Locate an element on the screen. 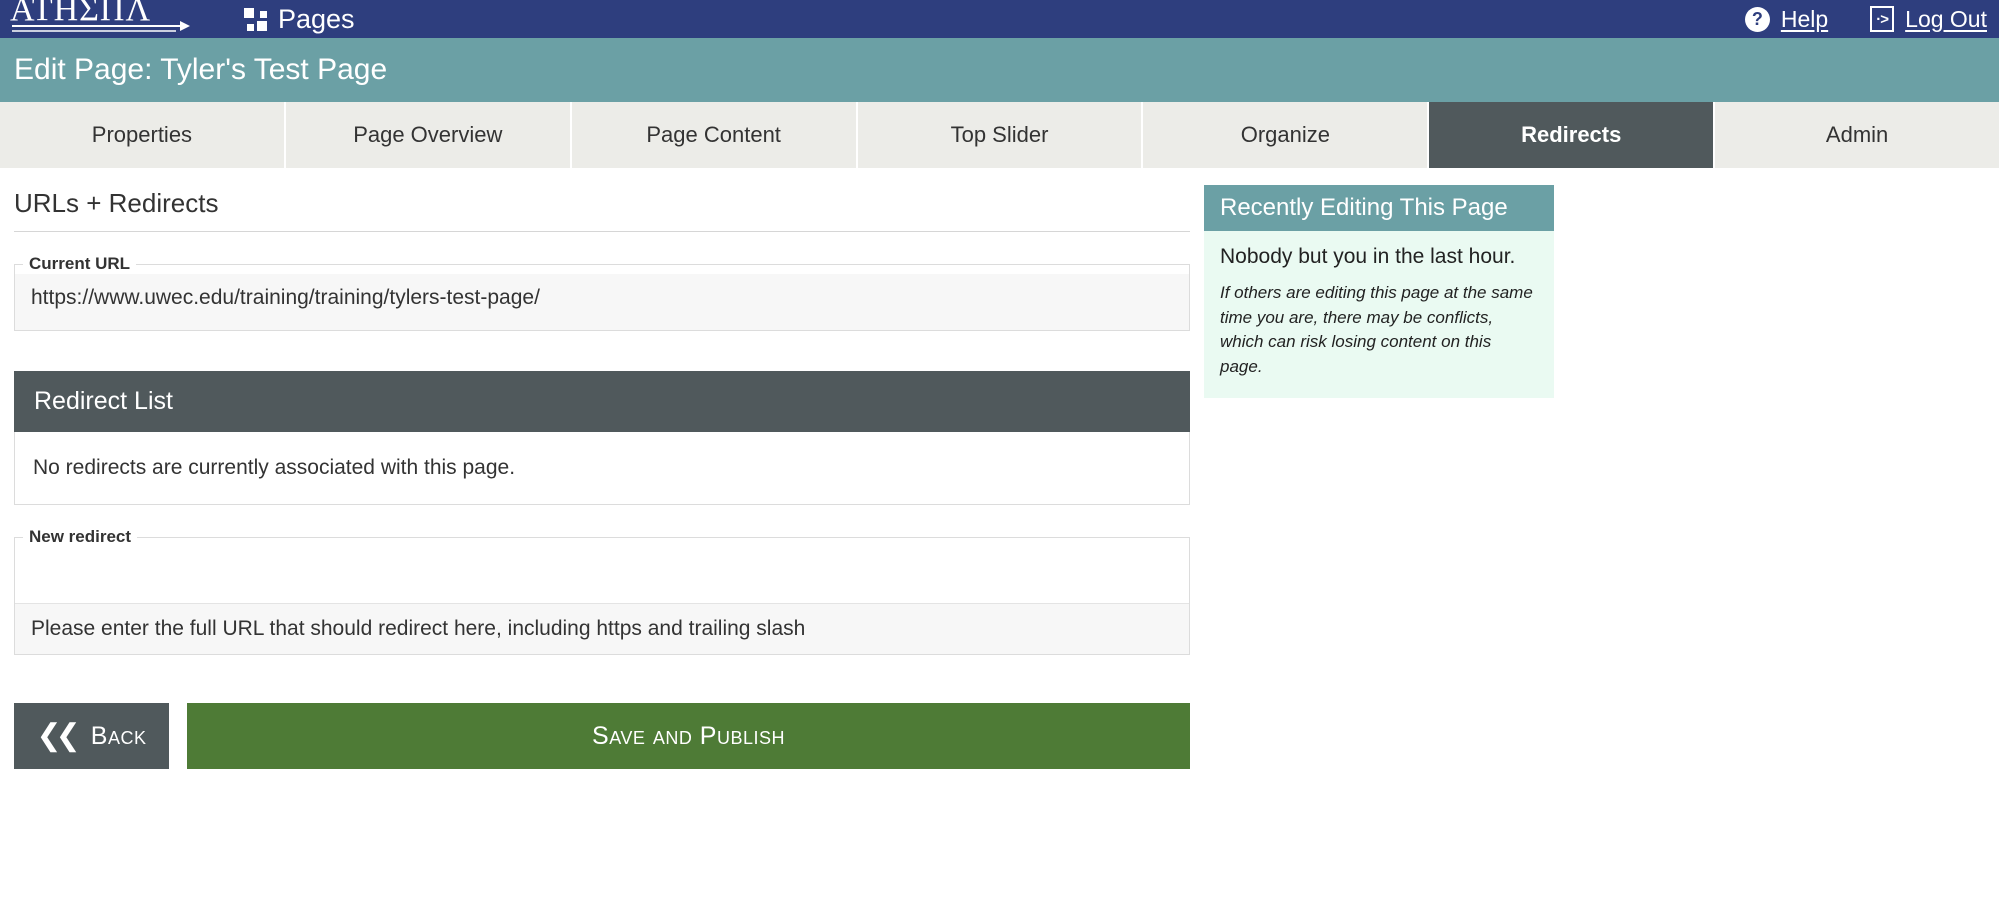 Image resolution: width=1999 pixels, height=917 pixels. help-link: ? Help is located at coordinates (1786, 19).